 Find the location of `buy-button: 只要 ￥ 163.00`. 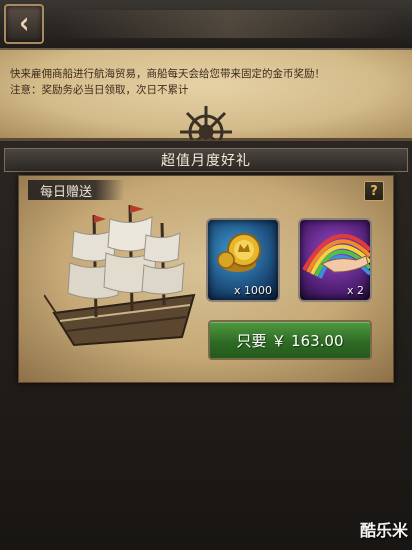

buy-button: 只要 ￥ 163.00 is located at coordinates (290, 340).